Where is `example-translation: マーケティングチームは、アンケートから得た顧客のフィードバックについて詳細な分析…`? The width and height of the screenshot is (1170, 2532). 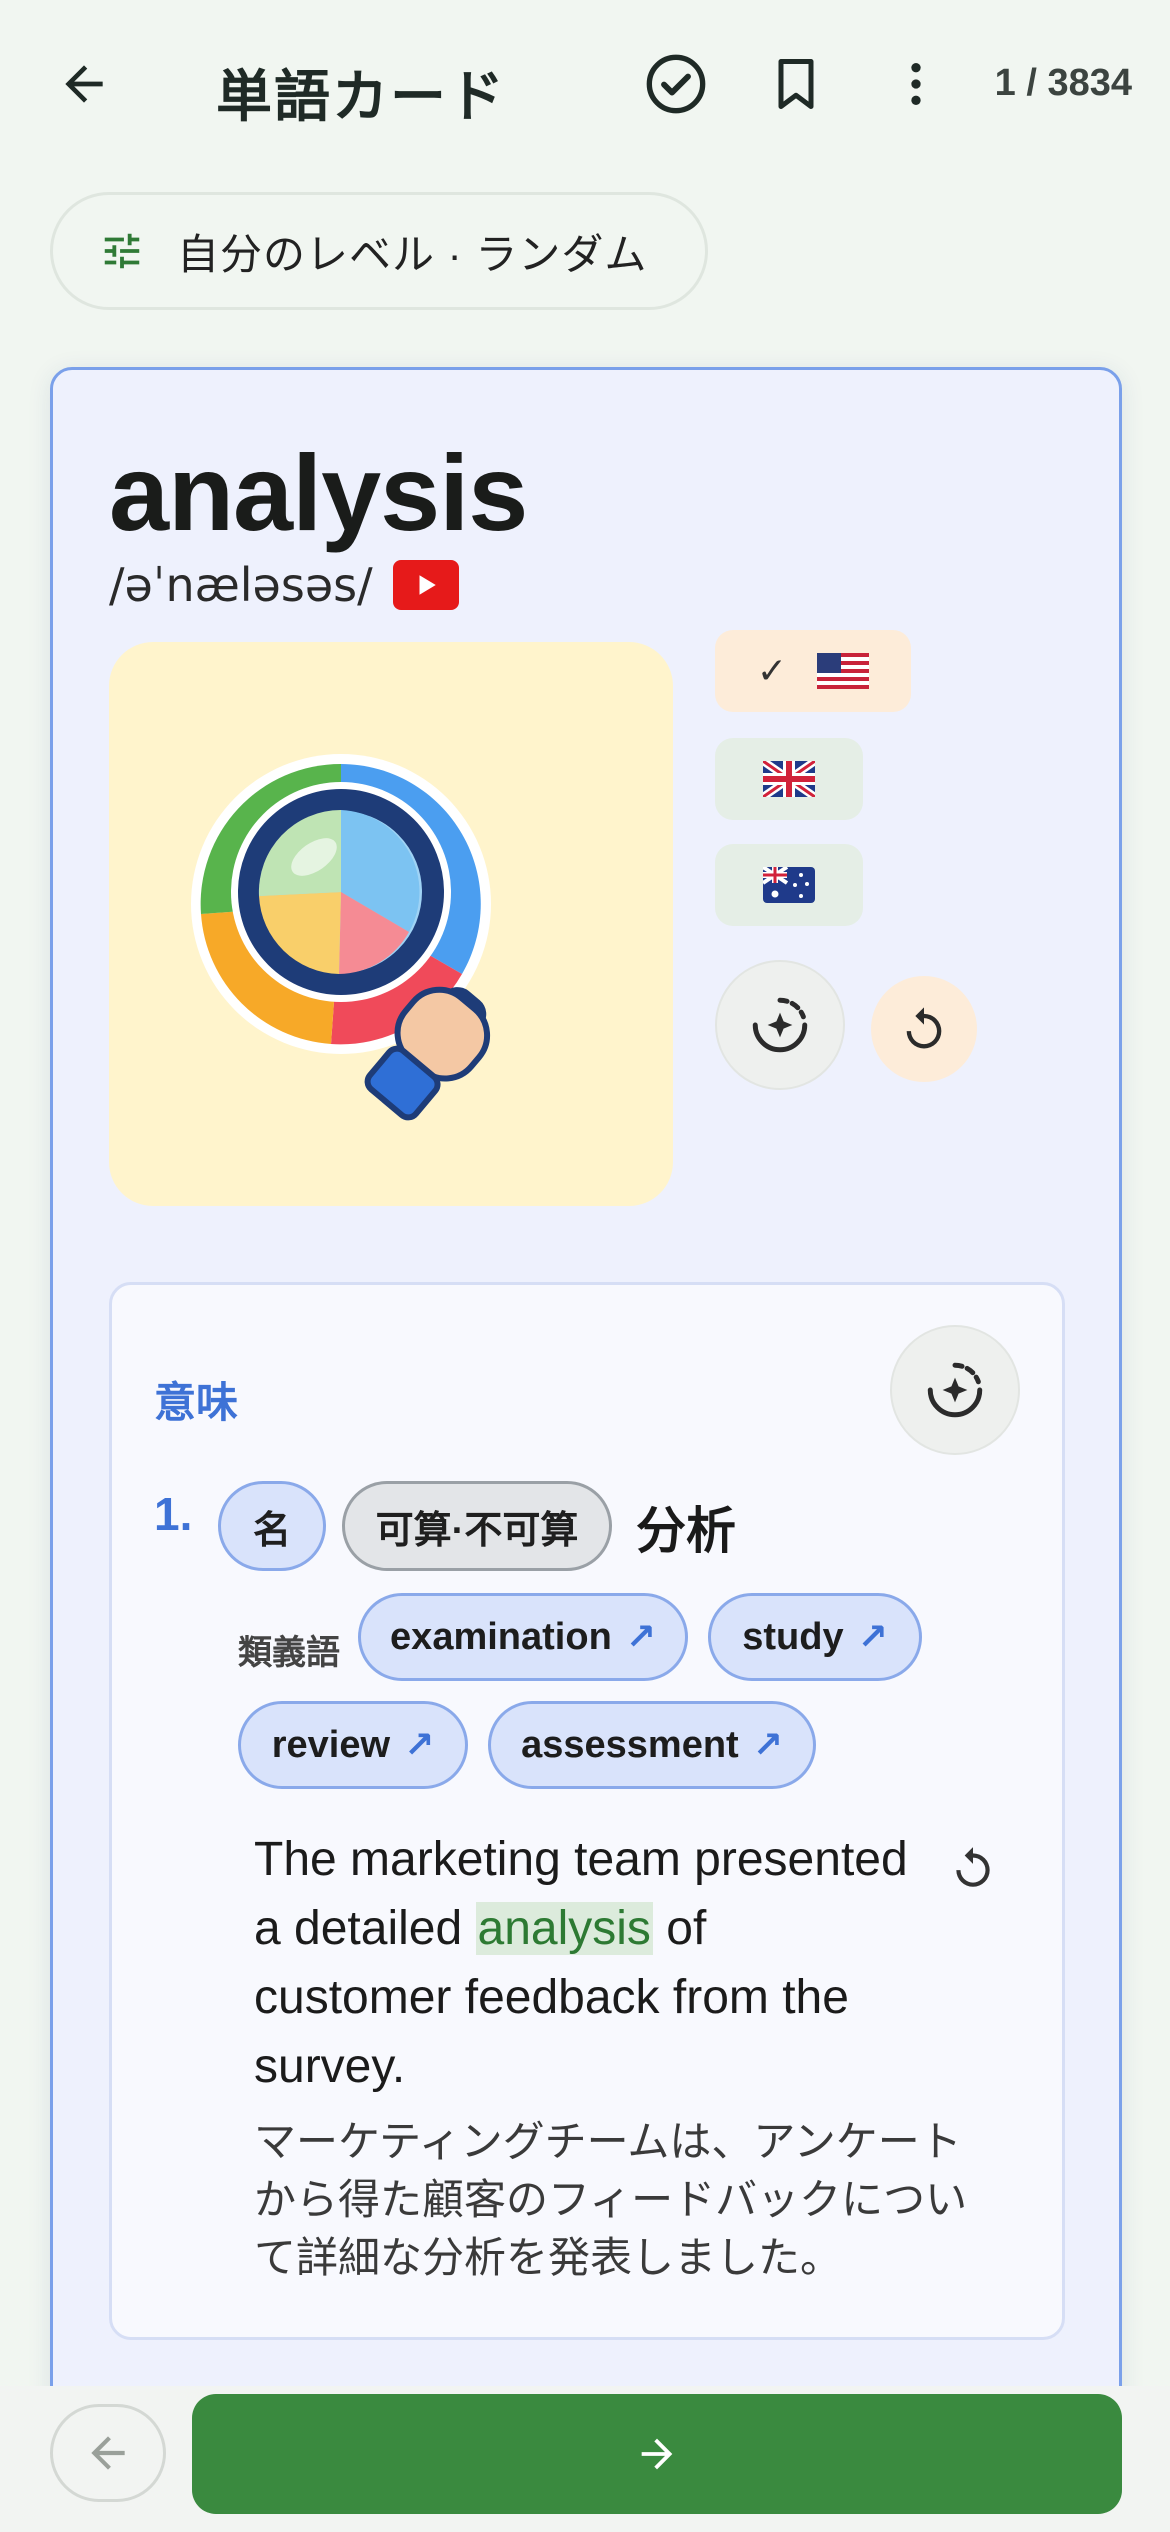 example-translation: マーケティングチームは、アンケートから得た顧客のフィードバックについて詳細な分析… is located at coordinates (611, 2199).